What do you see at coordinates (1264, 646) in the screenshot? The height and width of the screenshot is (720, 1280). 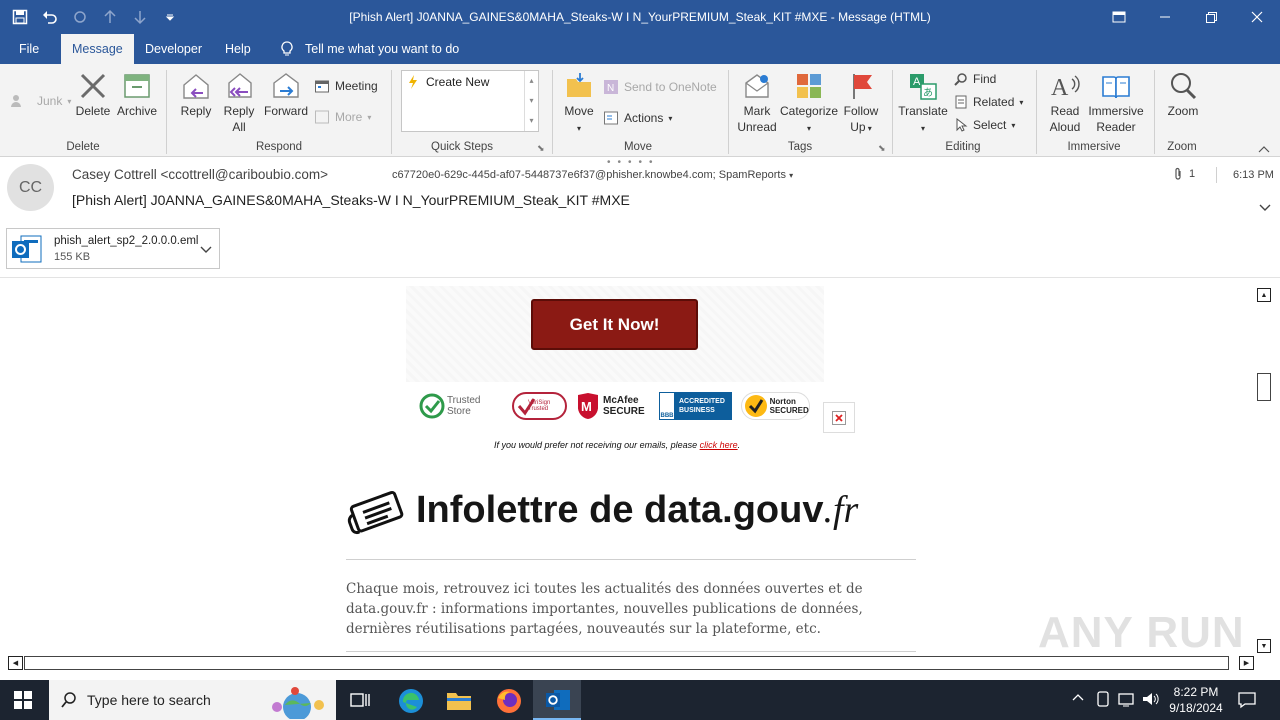 I see `scroll-down-button: ▼` at bounding box center [1264, 646].